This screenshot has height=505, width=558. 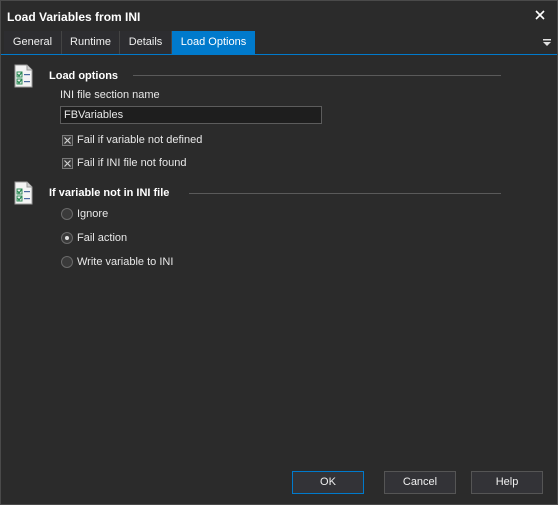 I want to click on close-button, so click(x=540, y=15).